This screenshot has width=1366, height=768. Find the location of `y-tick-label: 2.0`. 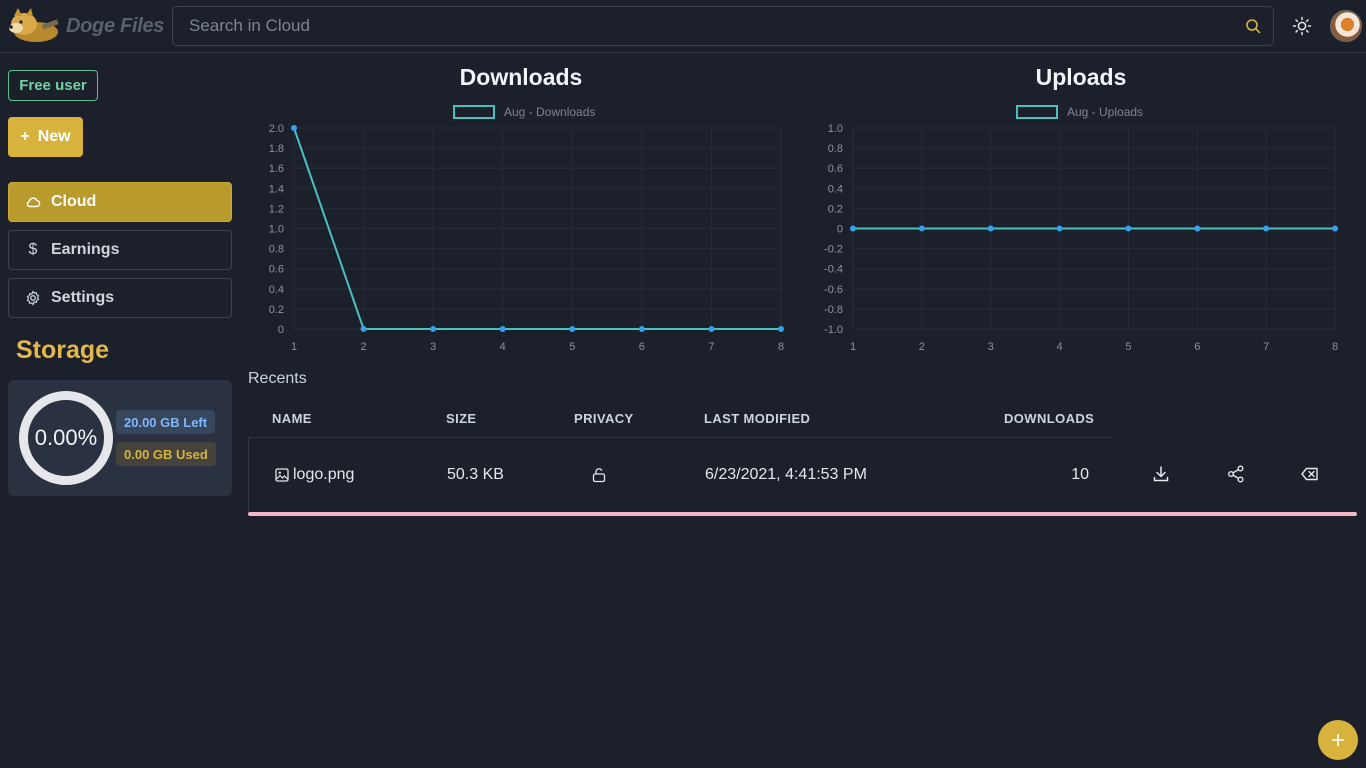

y-tick-label: 2.0 is located at coordinates (276, 129).